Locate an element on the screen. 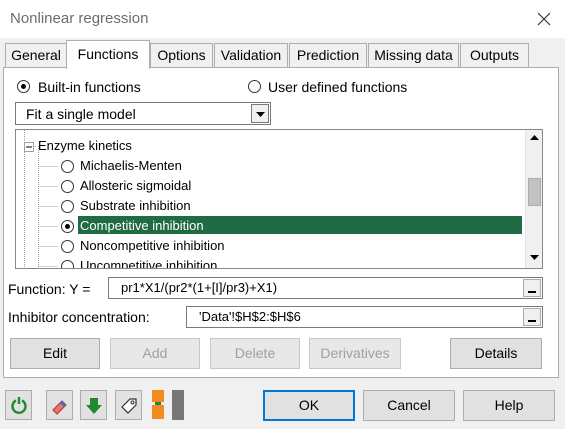  download-arrow-icon is located at coordinates (94, 406).